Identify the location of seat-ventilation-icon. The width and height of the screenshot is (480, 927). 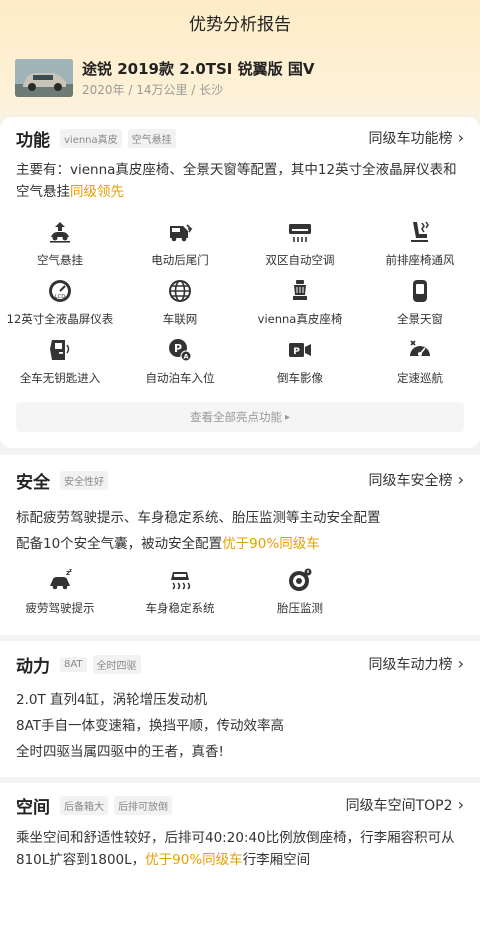
(420, 231).